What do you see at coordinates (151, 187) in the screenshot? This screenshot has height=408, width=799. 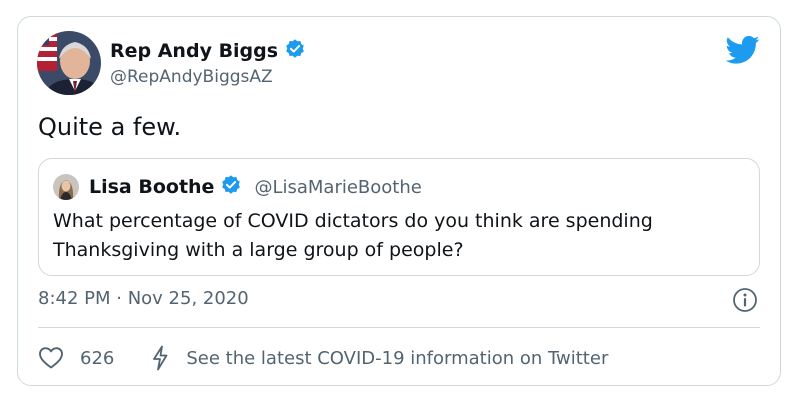 I see `quoted-author-name: Lisa Boothe` at bounding box center [151, 187].